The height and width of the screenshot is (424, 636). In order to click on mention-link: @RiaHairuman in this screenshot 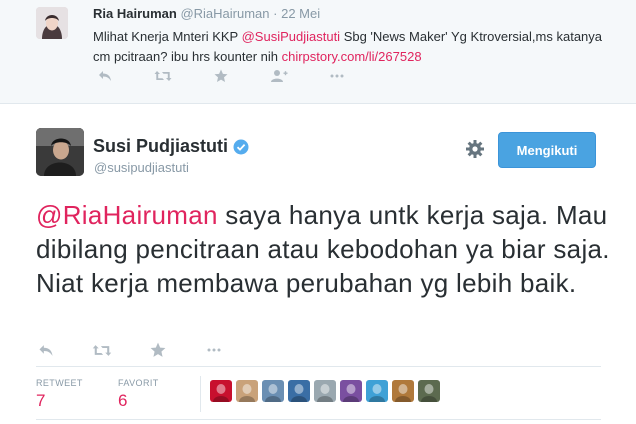, I will do `click(127, 215)`.